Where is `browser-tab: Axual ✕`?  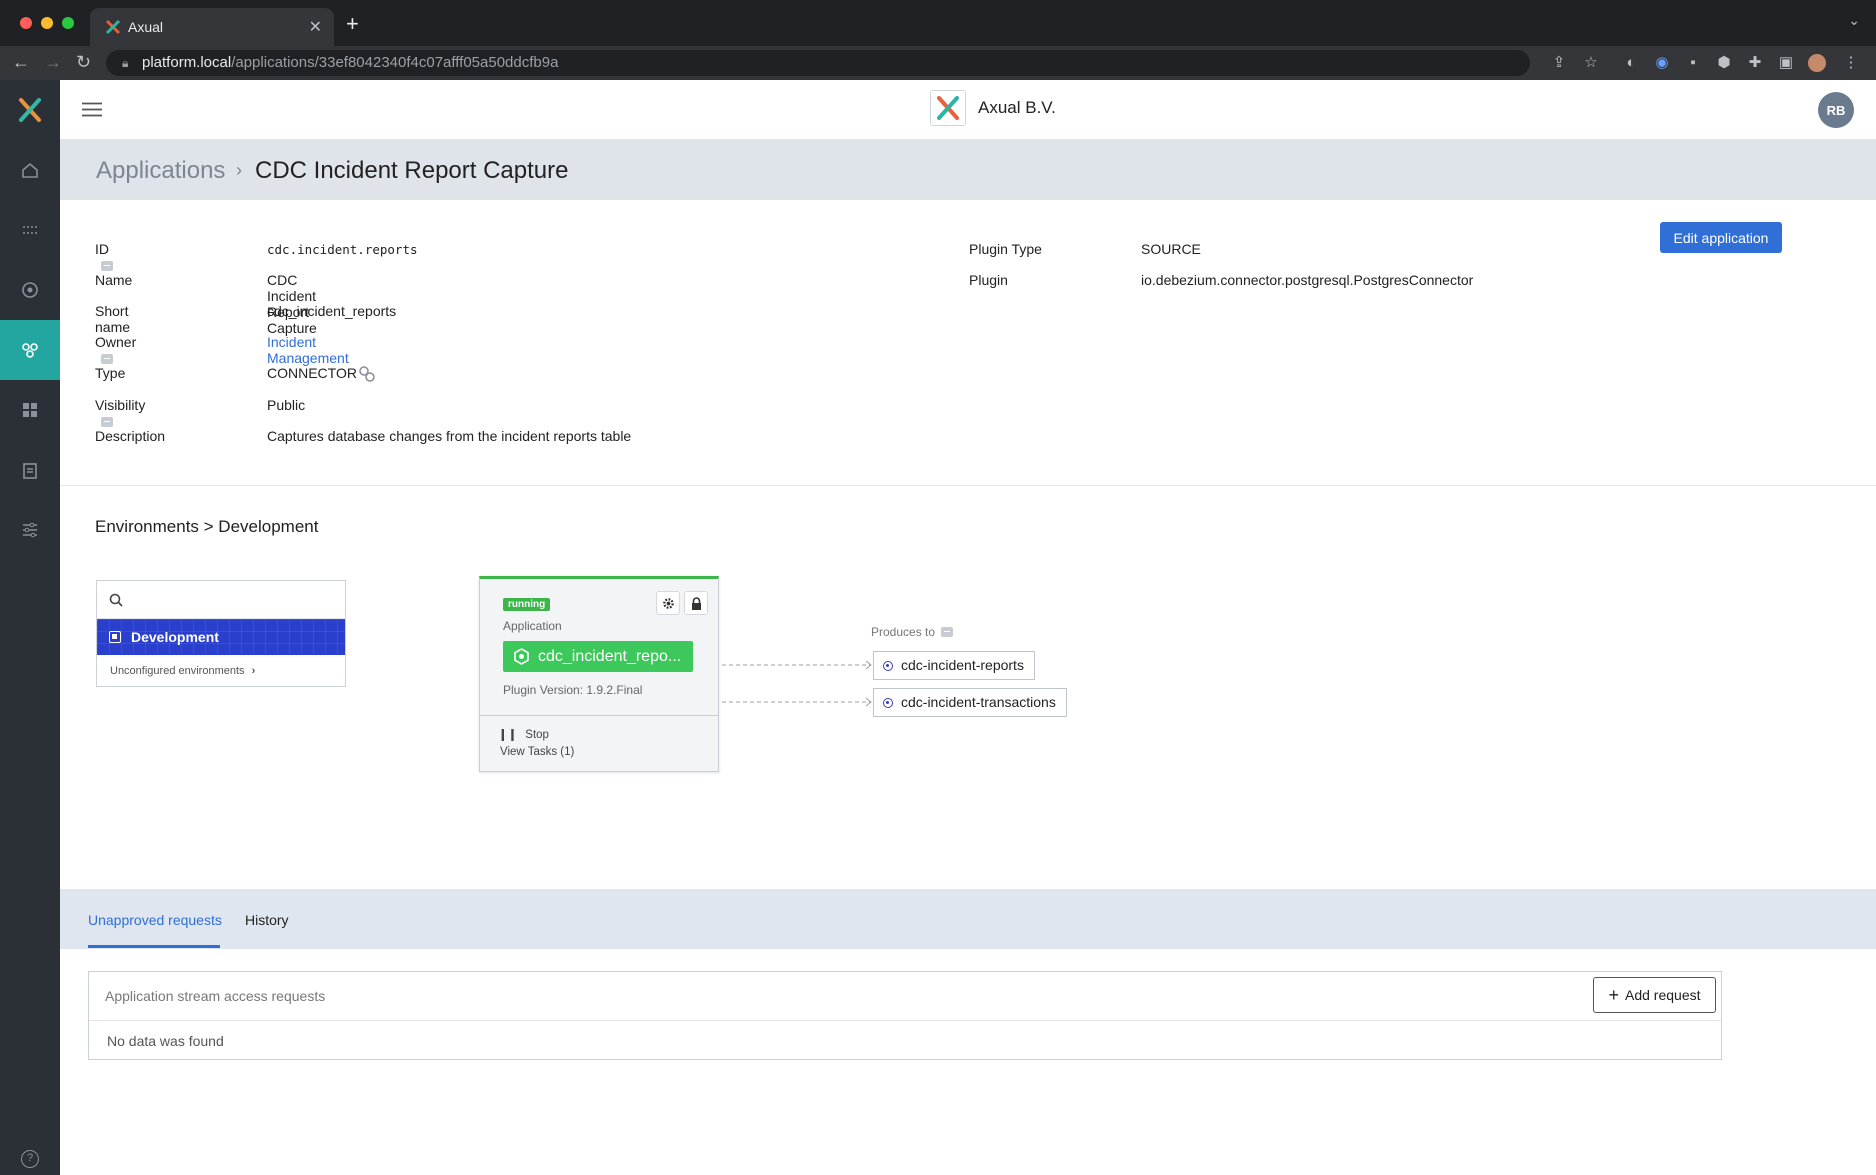 browser-tab: Axual ✕ is located at coordinates (212, 27).